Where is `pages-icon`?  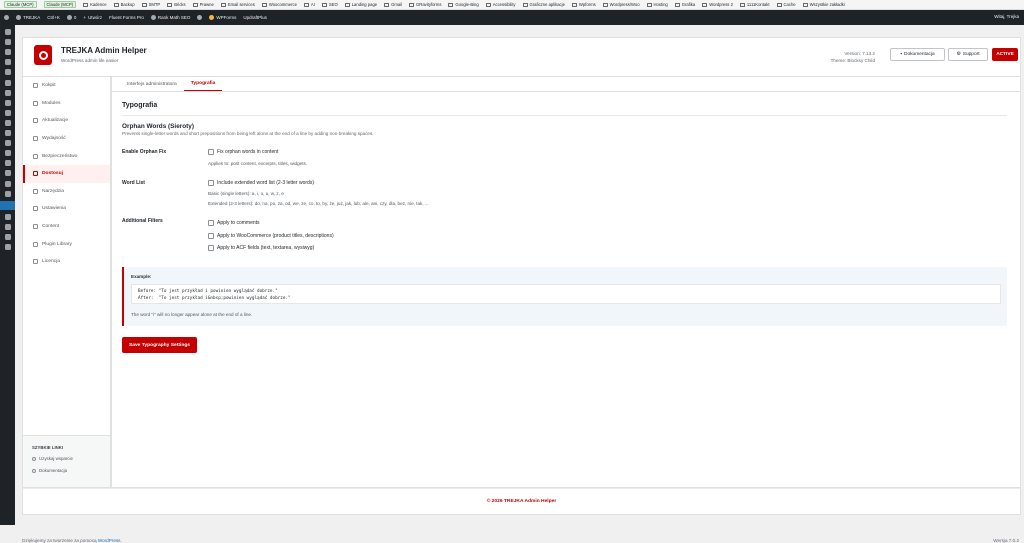
pages-icon is located at coordinates (7, 82).